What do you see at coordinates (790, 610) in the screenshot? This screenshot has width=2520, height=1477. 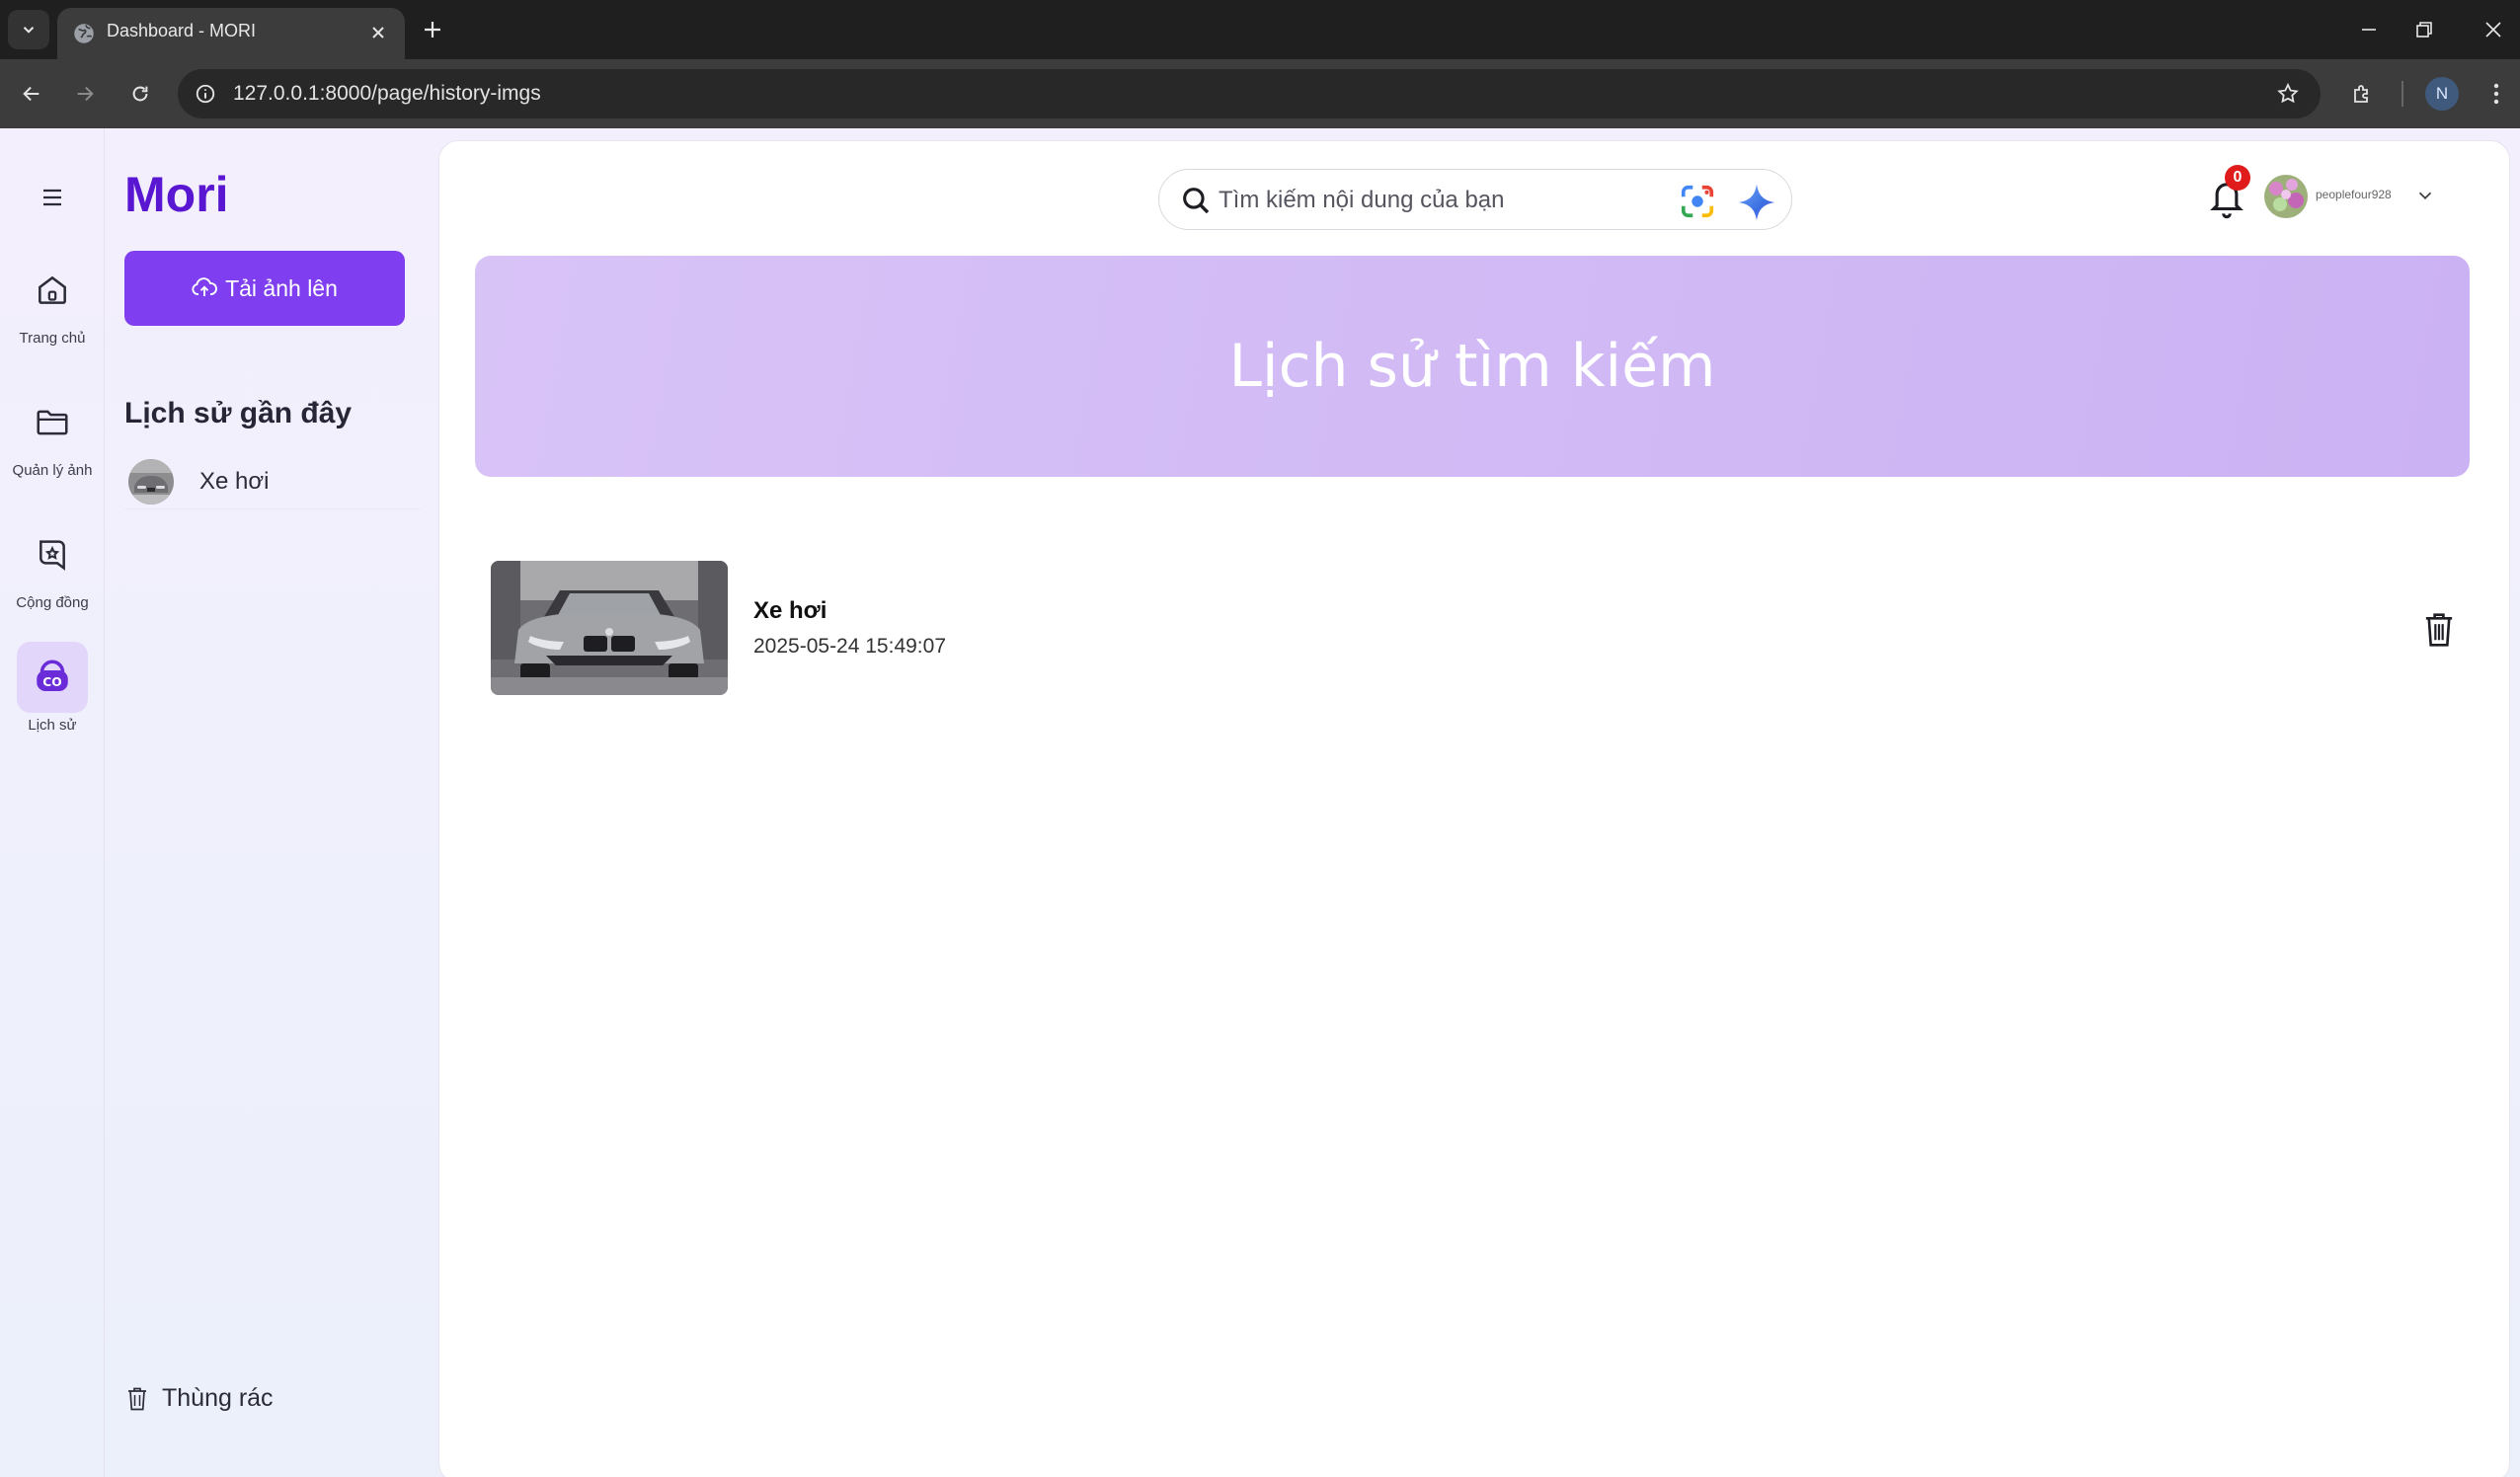 I see `history-item-name: Xe hơi` at bounding box center [790, 610].